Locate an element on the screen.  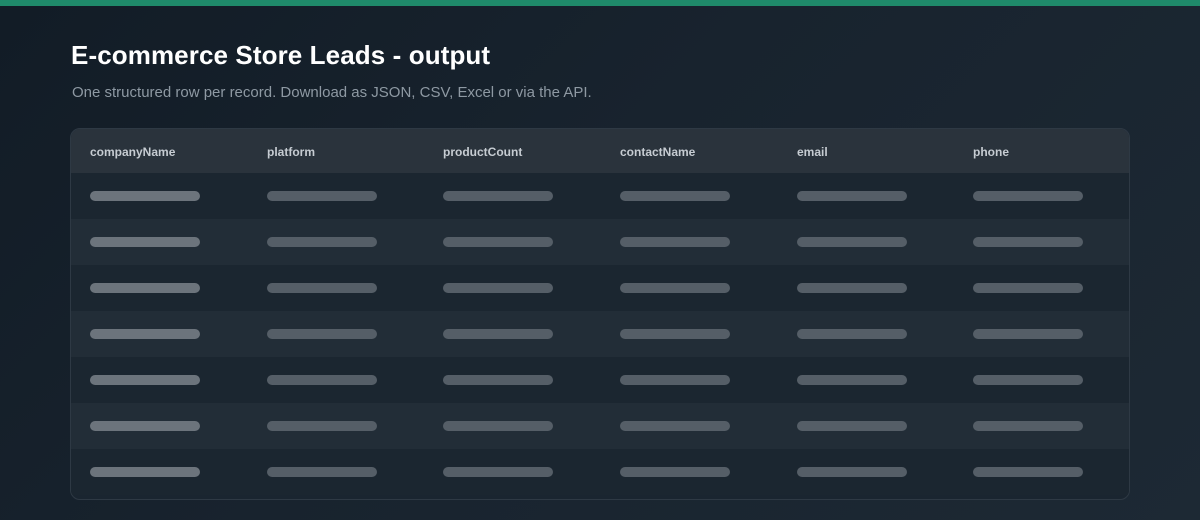
column-header-product-count: productCount is located at coordinates (482, 151).